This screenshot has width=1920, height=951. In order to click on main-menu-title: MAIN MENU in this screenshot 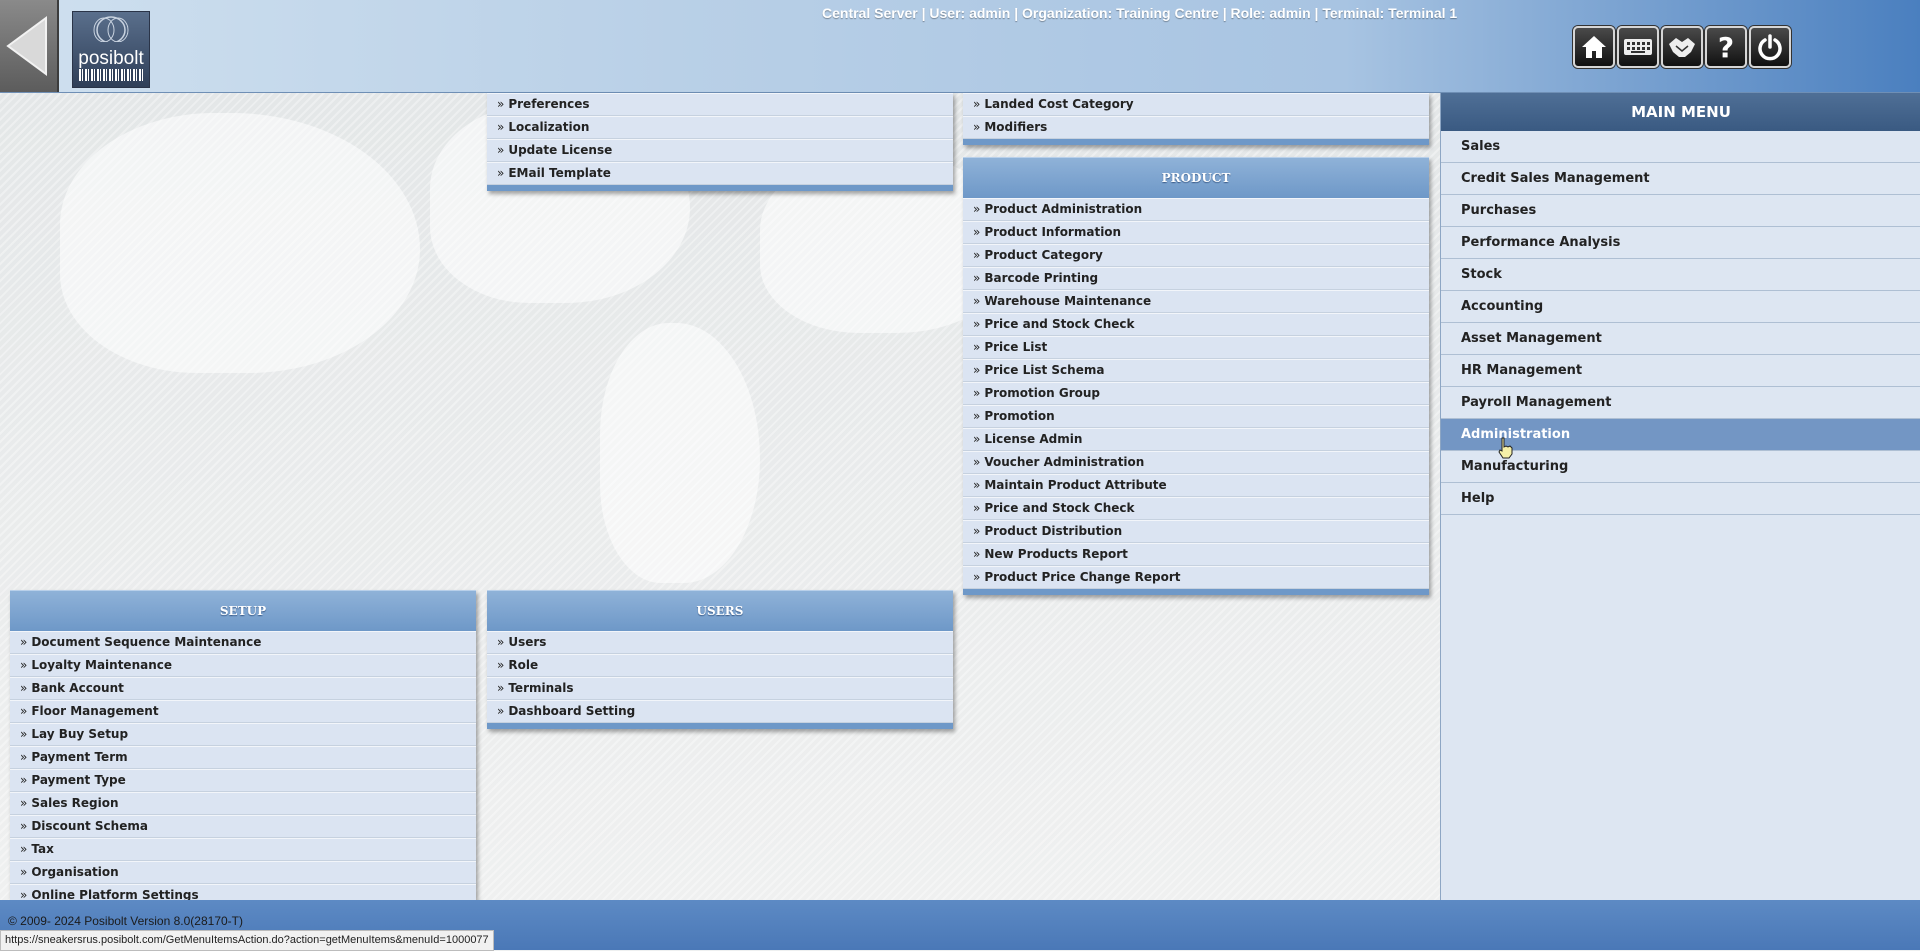, I will do `click(1680, 112)`.